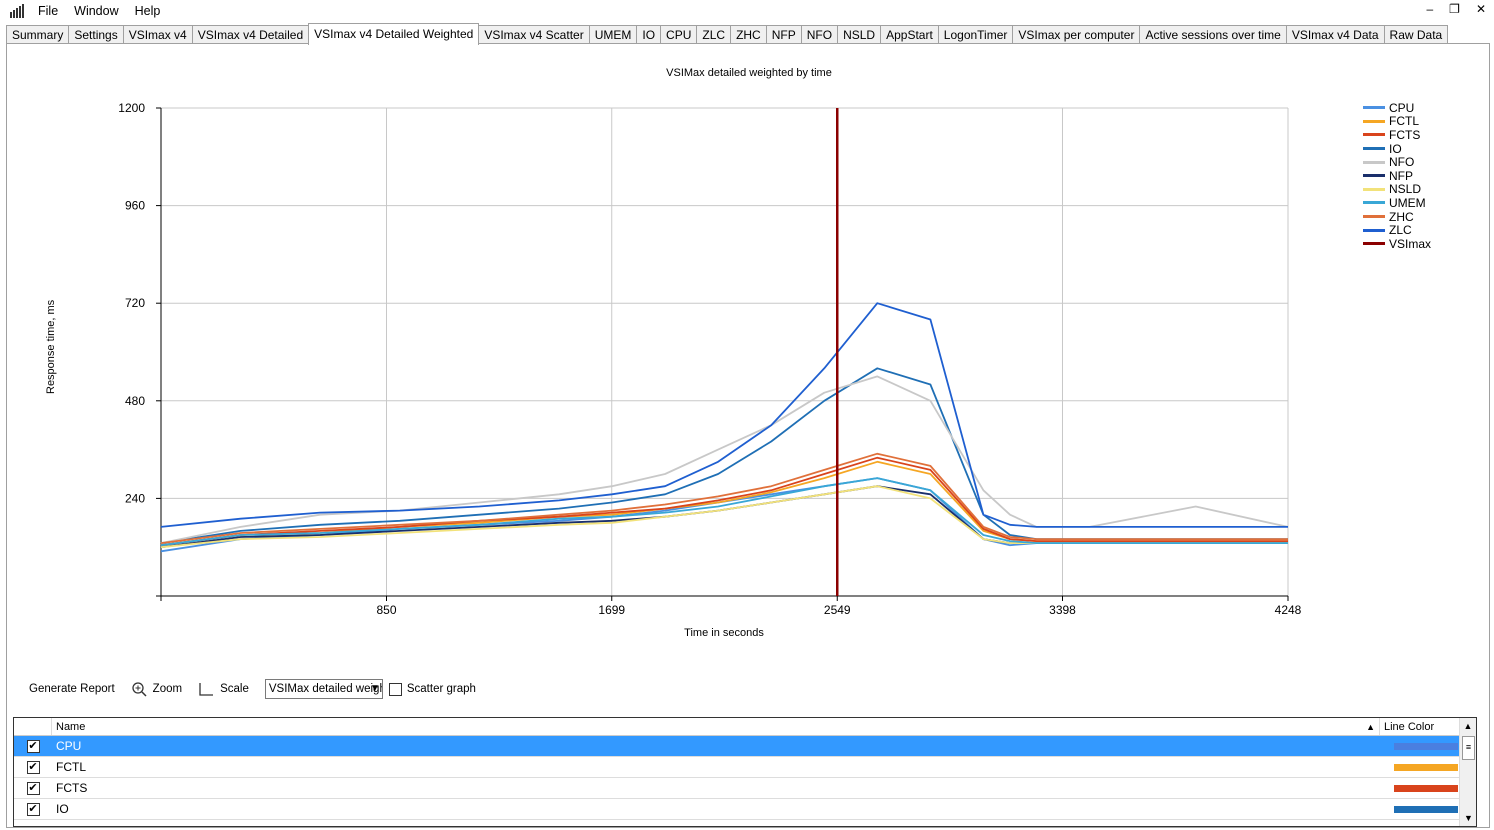  I want to click on tab-umem: UMEM, so click(613, 34).